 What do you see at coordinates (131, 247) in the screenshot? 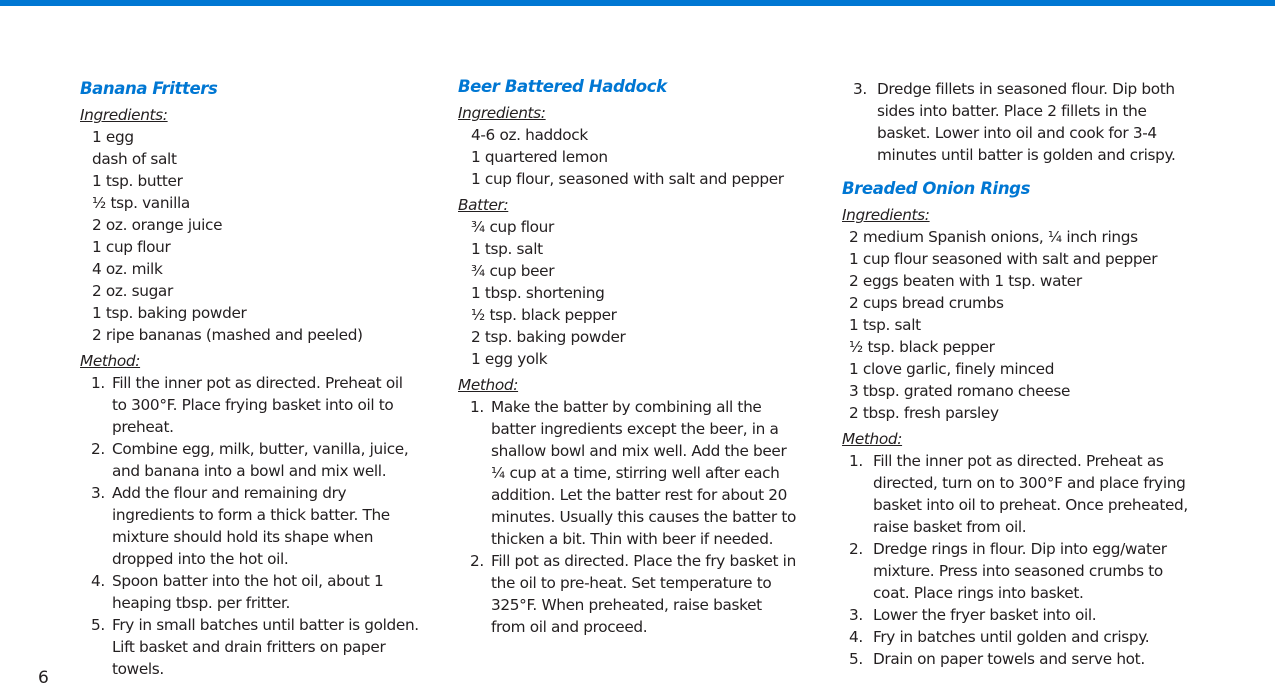
I see `ingredient-item: 1 cup flour` at bounding box center [131, 247].